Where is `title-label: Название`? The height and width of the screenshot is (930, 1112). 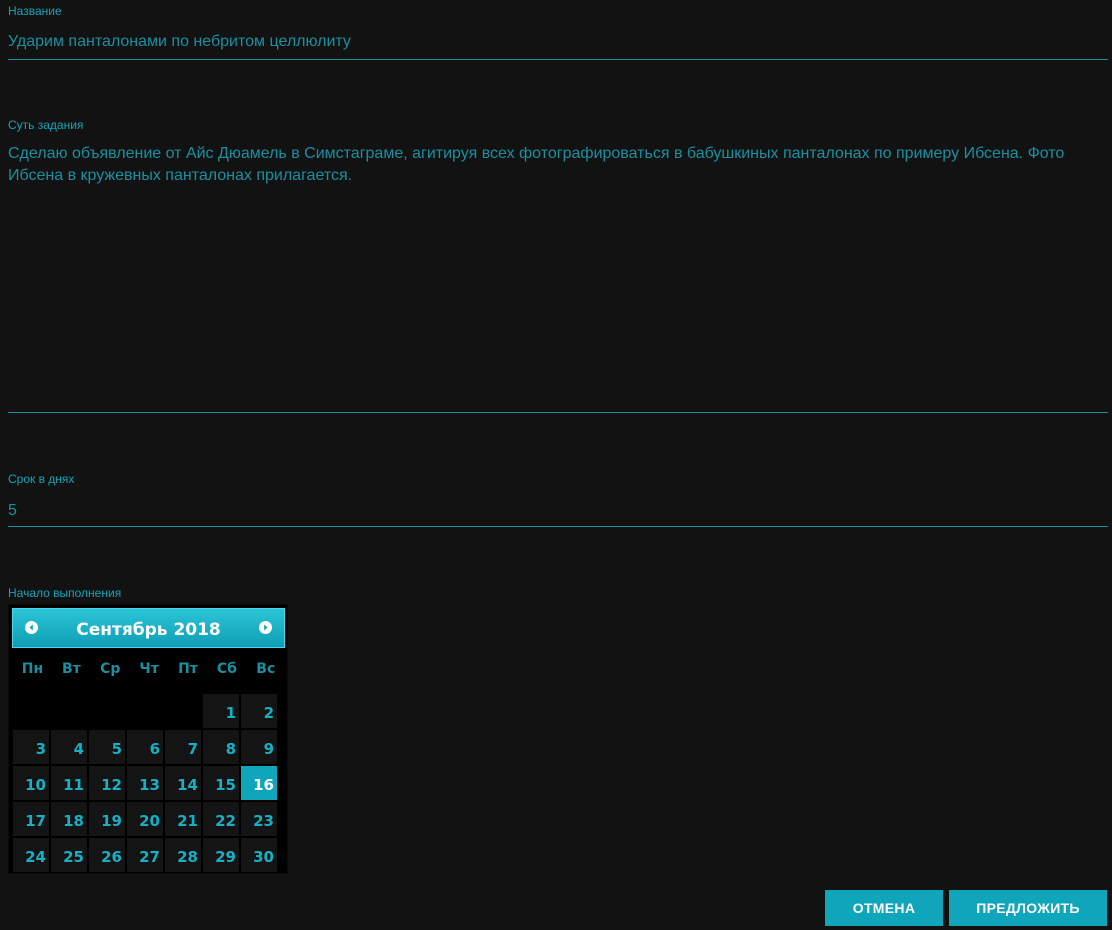
title-label: Название is located at coordinates (35, 11).